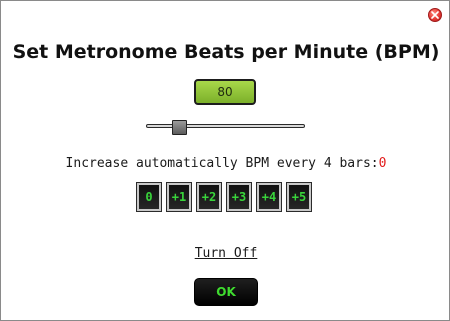 The width and height of the screenshot is (450, 321). What do you see at coordinates (179, 127) in the screenshot?
I see `bpm-slider-thumb` at bounding box center [179, 127].